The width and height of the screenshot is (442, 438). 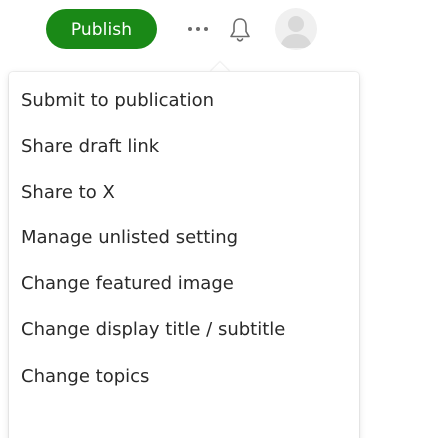 I want to click on notifications-button, so click(x=240, y=29).